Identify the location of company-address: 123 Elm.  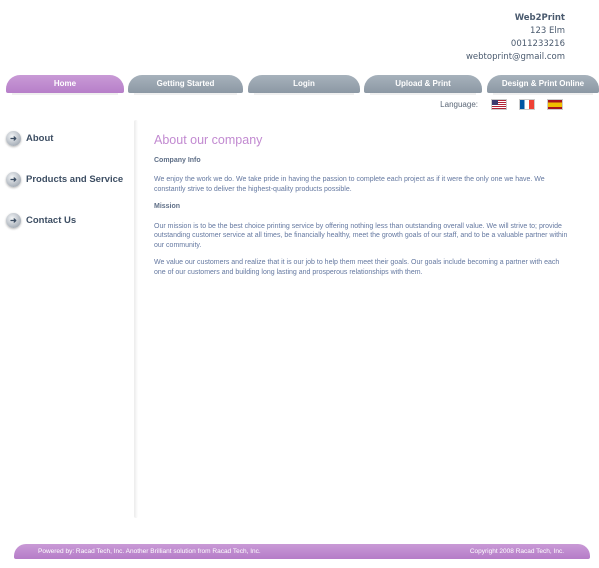
(547, 31).